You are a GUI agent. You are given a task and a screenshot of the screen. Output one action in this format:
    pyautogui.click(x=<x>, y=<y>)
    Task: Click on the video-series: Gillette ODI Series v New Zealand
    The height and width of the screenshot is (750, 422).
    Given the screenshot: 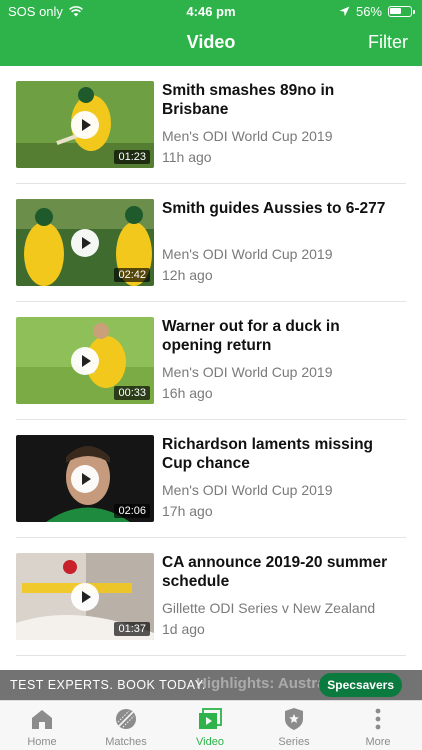 What is the action you would take?
    pyautogui.click(x=269, y=608)
    